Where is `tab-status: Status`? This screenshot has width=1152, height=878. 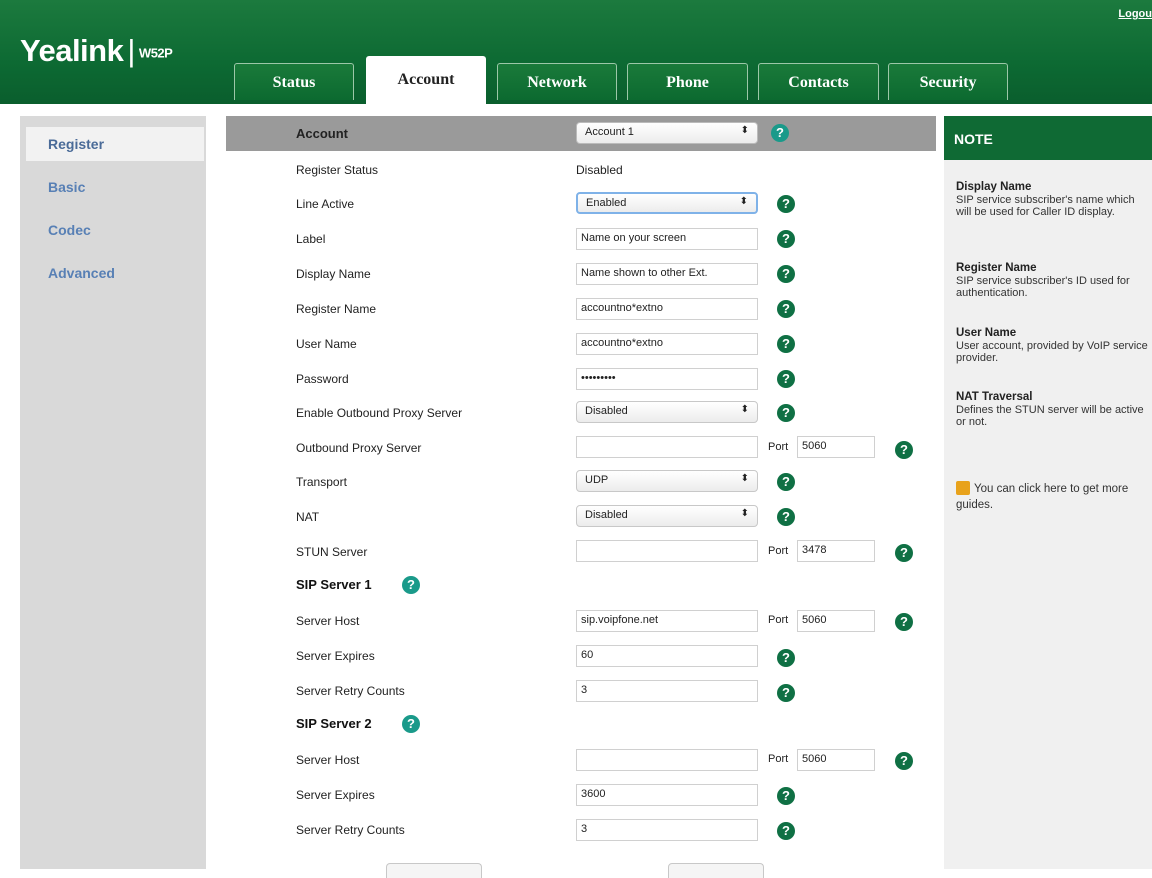 tab-status: Status is located at coordinates (294, 81).